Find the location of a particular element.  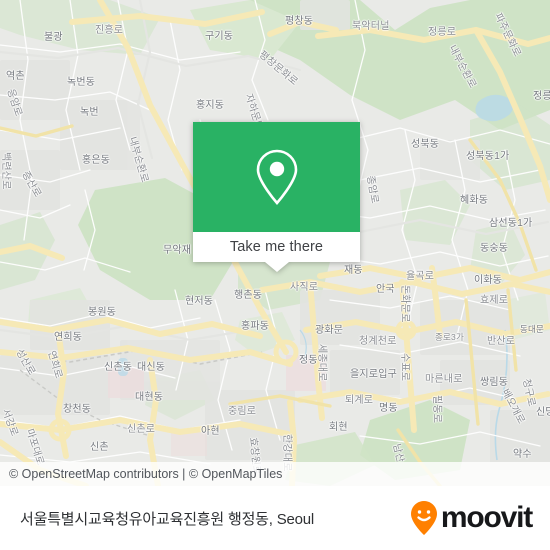

location-callout-card: Take me there is located at coordinates (276, 197).